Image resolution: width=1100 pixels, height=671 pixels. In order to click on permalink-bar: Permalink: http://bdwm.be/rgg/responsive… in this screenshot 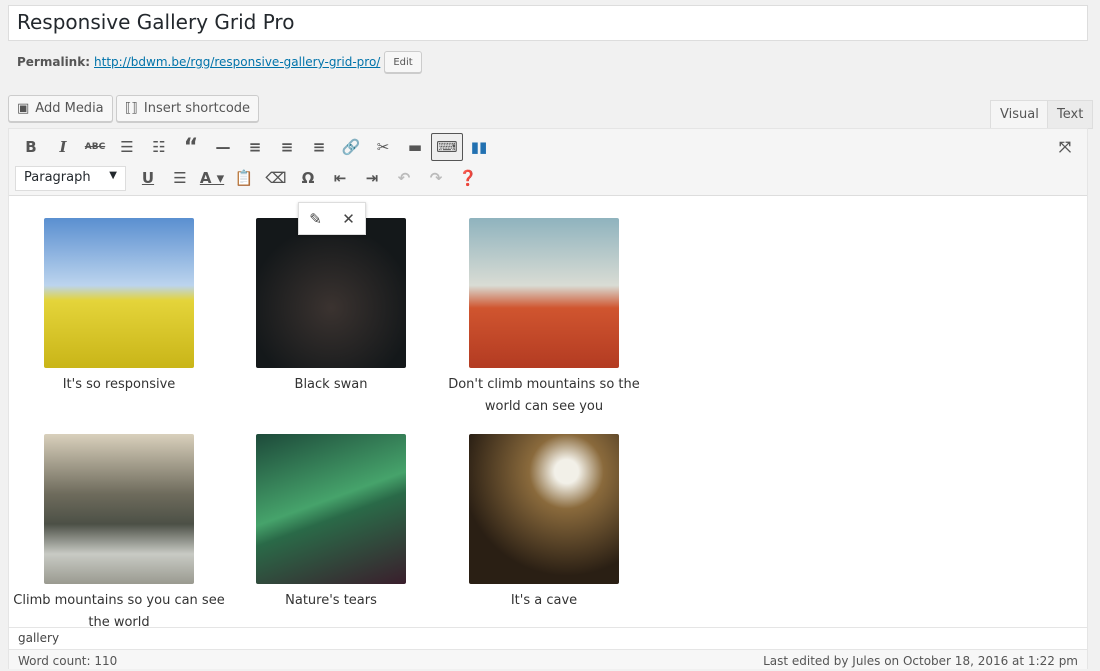, I will do `click(219, 62)`.